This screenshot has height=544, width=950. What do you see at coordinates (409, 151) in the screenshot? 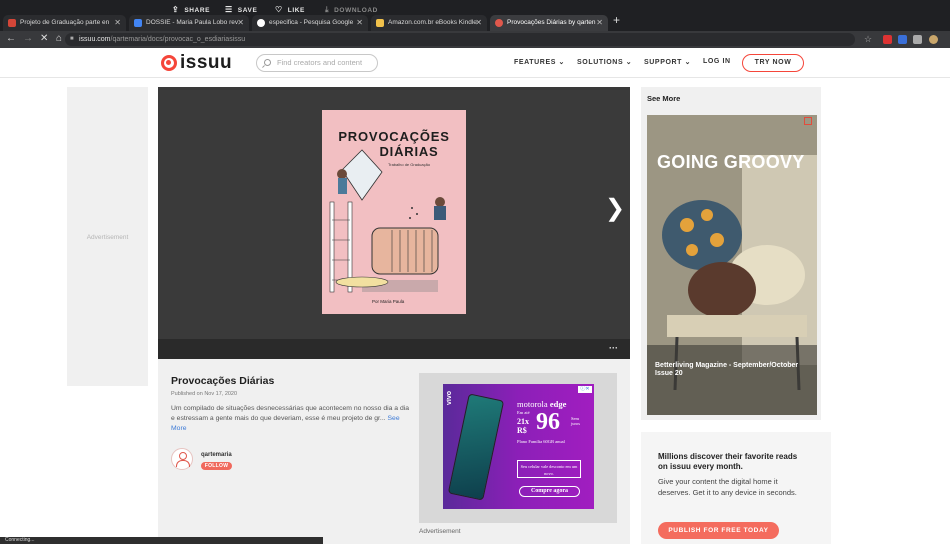
I see `cover-title-line-2: DIÁRIAS` at bounding box center [409, 151].